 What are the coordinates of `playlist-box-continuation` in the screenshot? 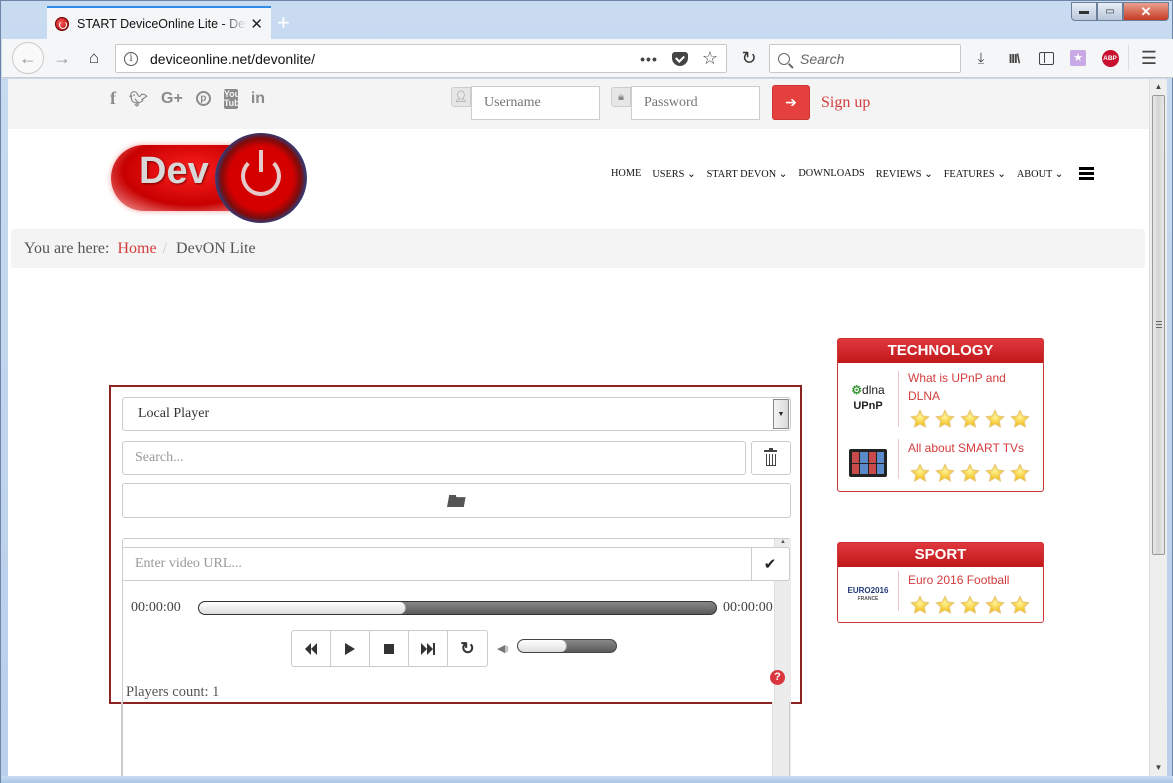 It's located at (455, 739).